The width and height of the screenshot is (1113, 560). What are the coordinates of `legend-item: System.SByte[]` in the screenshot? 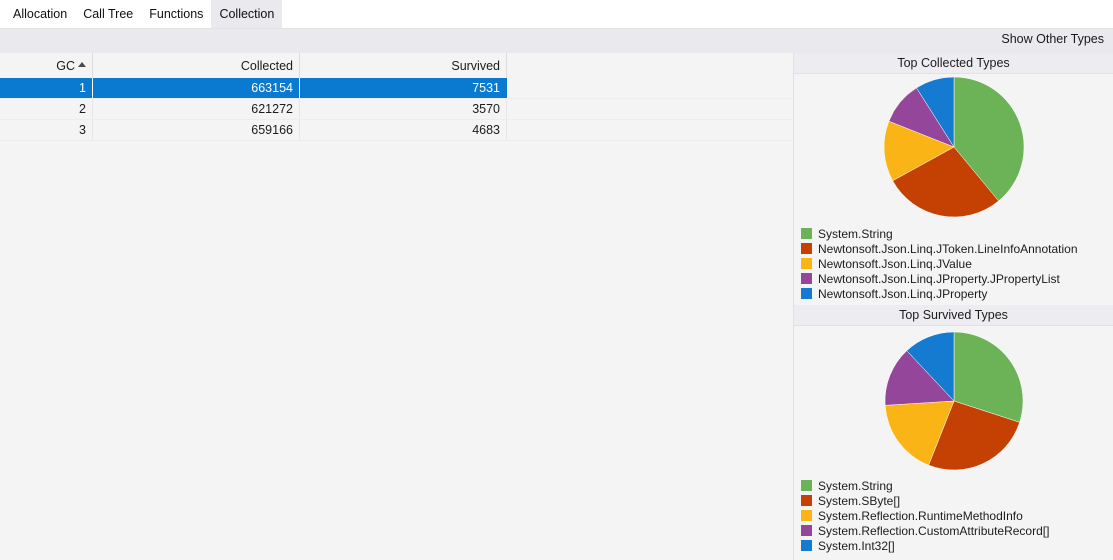 It's located at (957, 500).